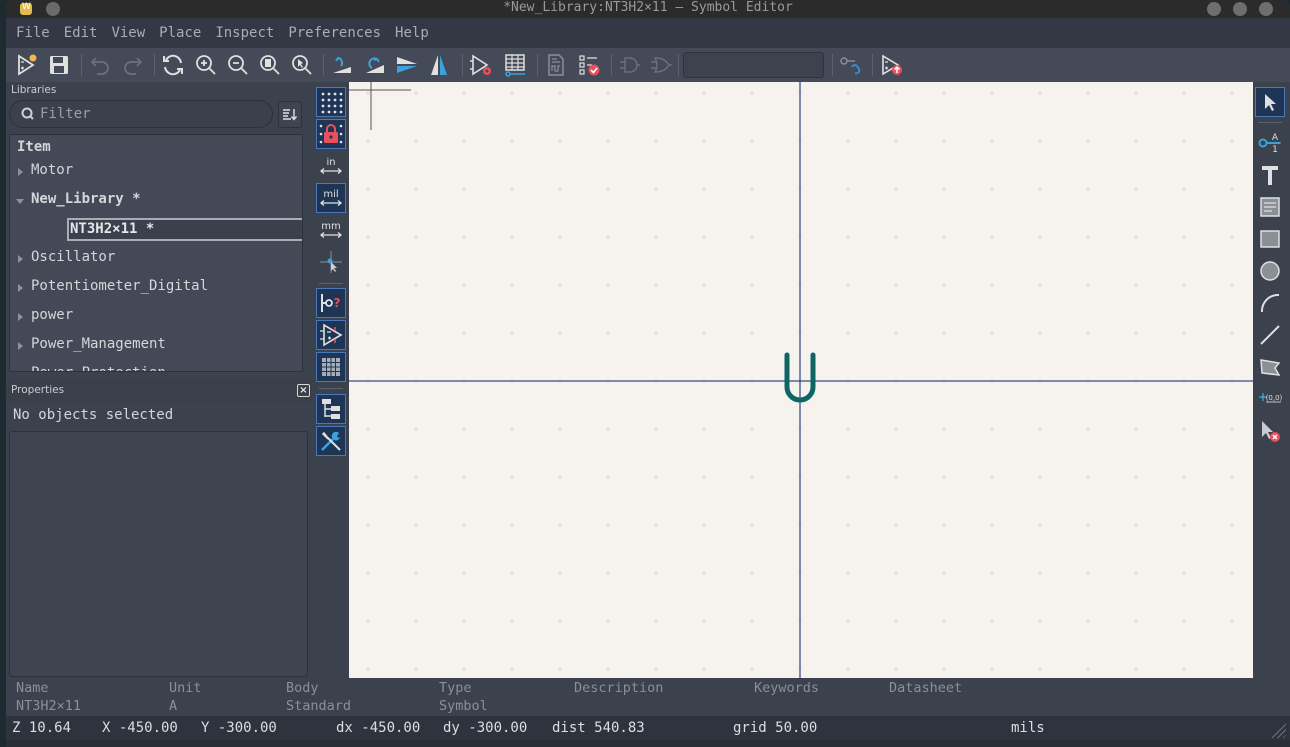 The height and width of the screenshot is (747, 1290). What do you see at coordinates (185, 688) in the screenshot?
I see `info-header-unit: Unit` at bounding box center [185, 688].